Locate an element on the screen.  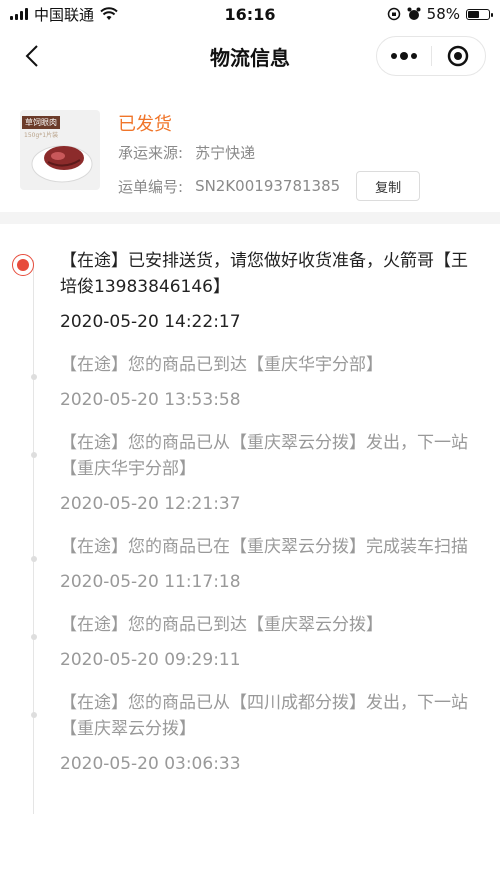
carrier-row: 承运来源: 苏宁快递 is located at coordinates (269, 152).